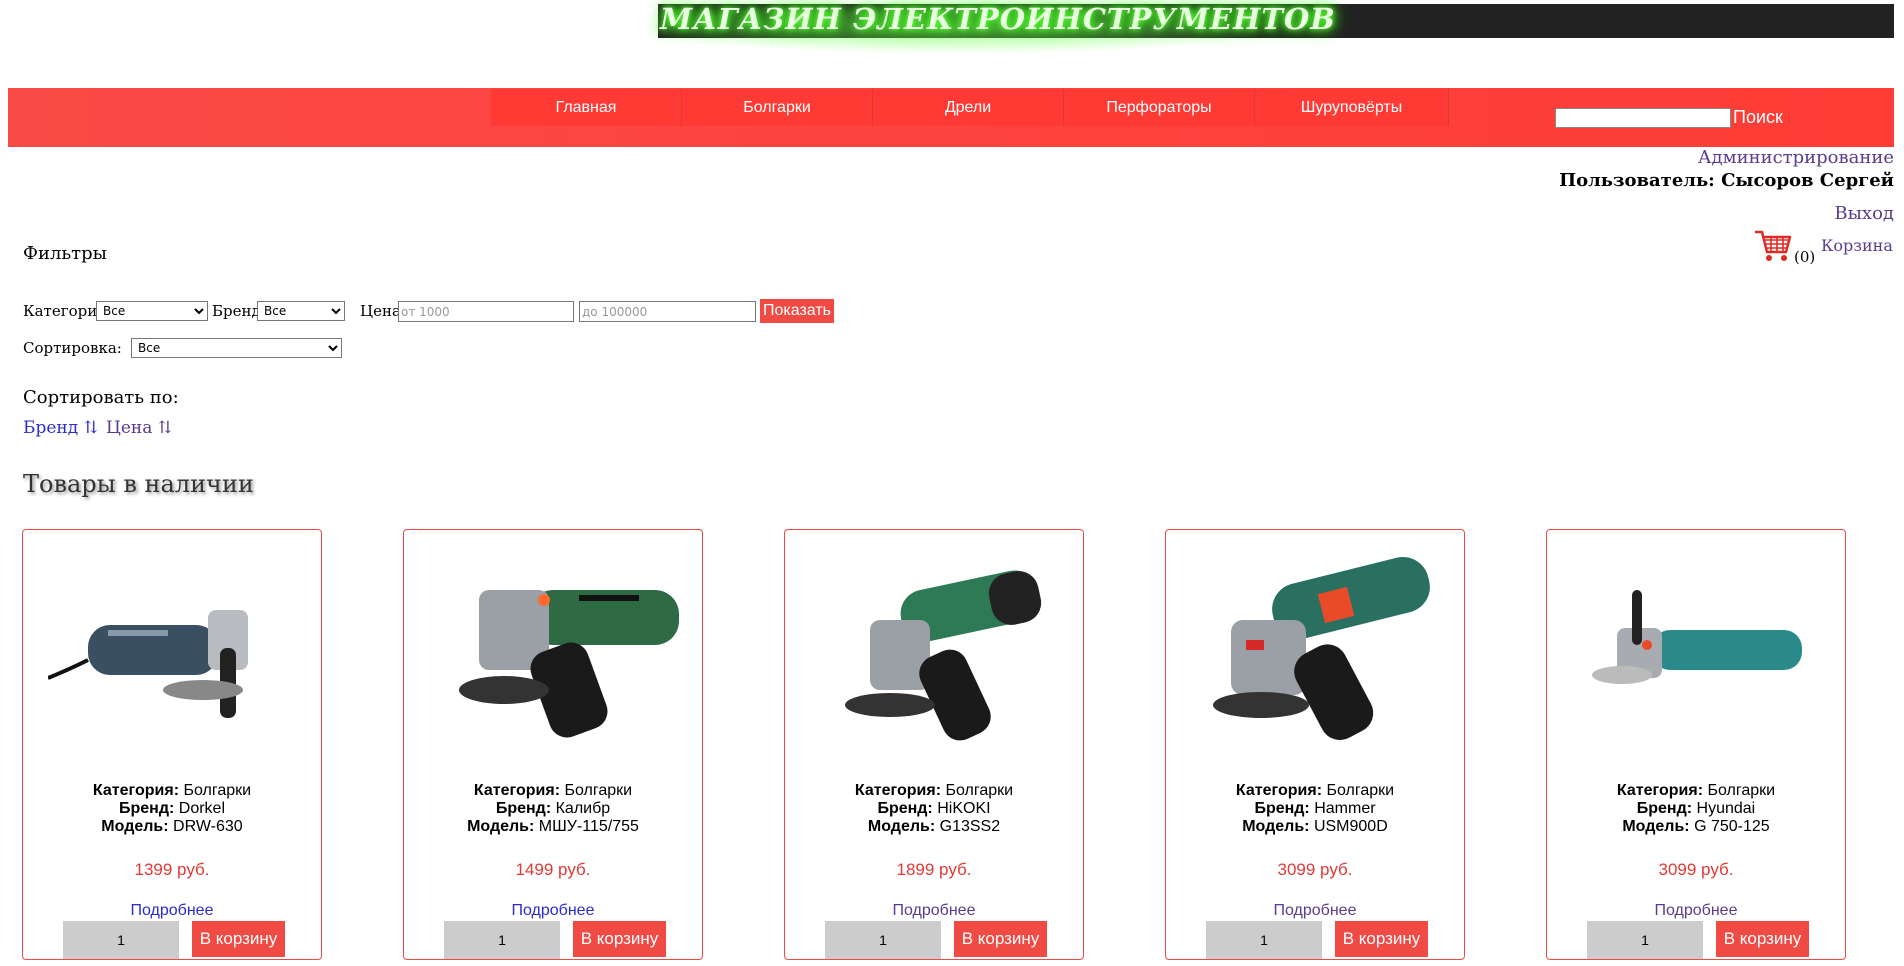 Image resolution: width=1904 pixels, height=966 pixels. I want to click on price-to-input, so click(667, 311).